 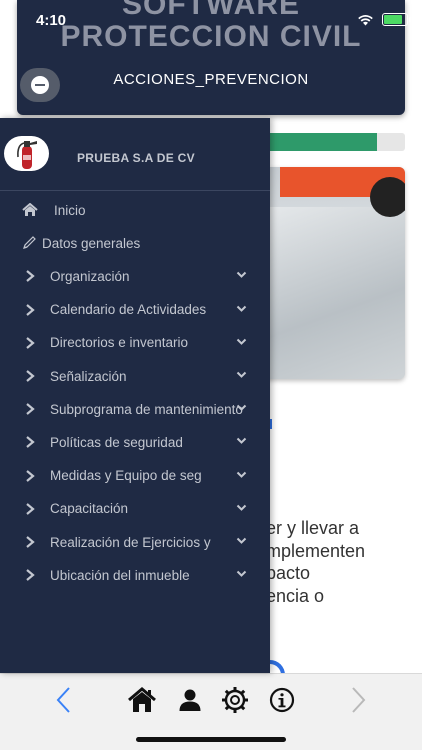 What do you see at coordinates (211, 20) in the screenshot?
I see `status-bar: 4:10` at bounding box center [211, 20].